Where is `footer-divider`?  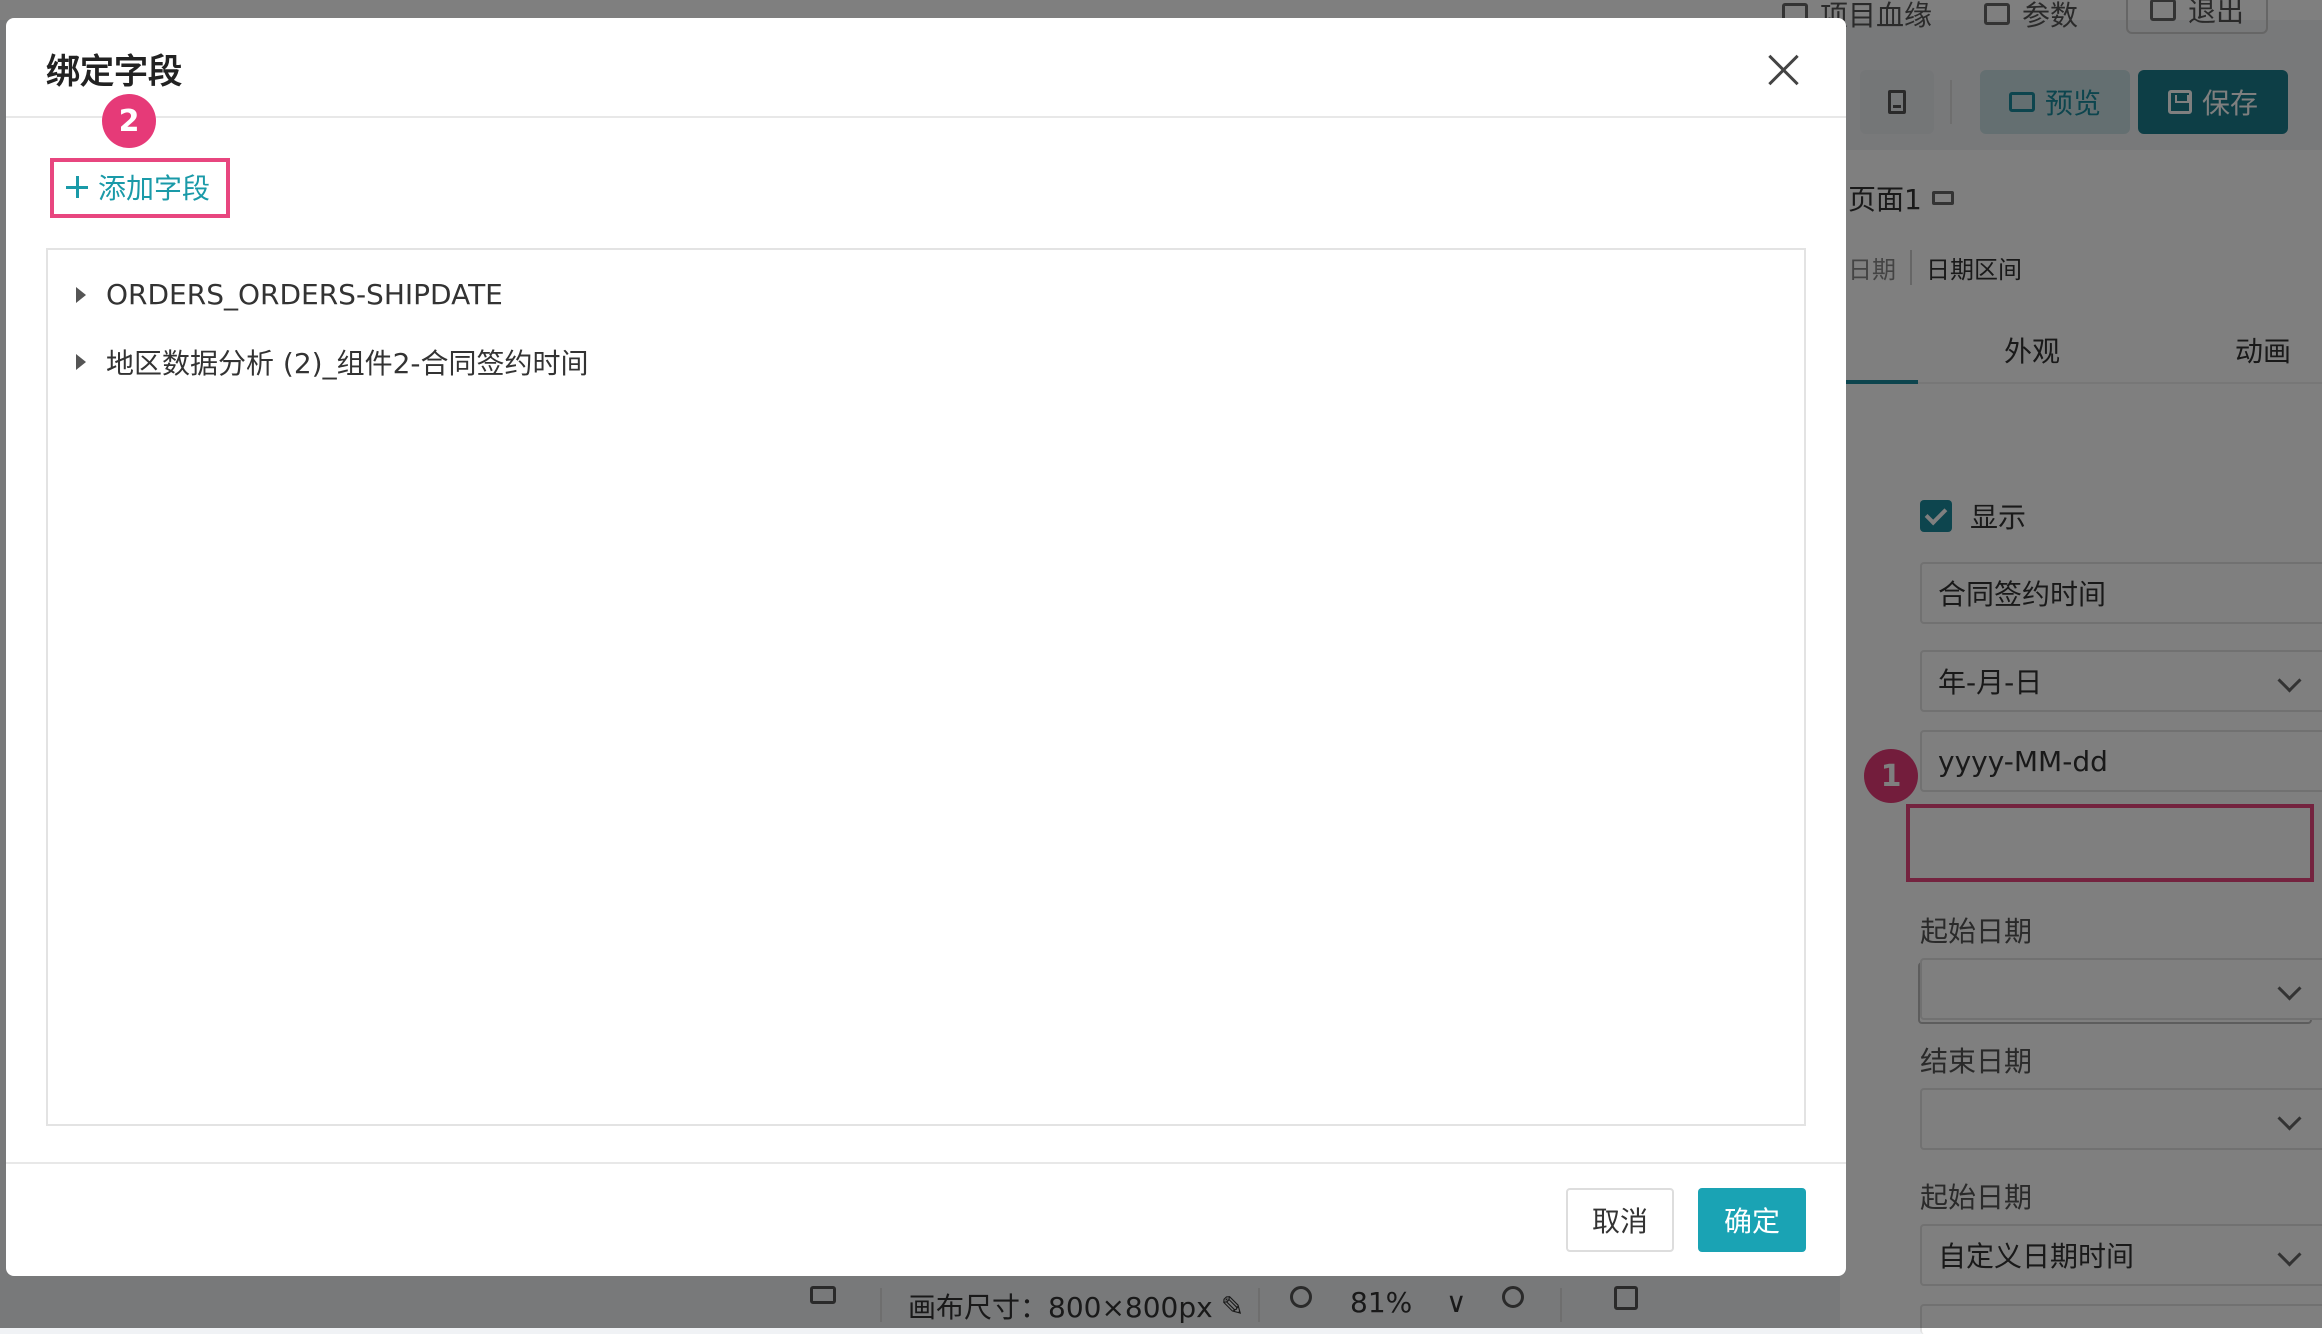 footer-divider is located at coordinates (926, 1163).